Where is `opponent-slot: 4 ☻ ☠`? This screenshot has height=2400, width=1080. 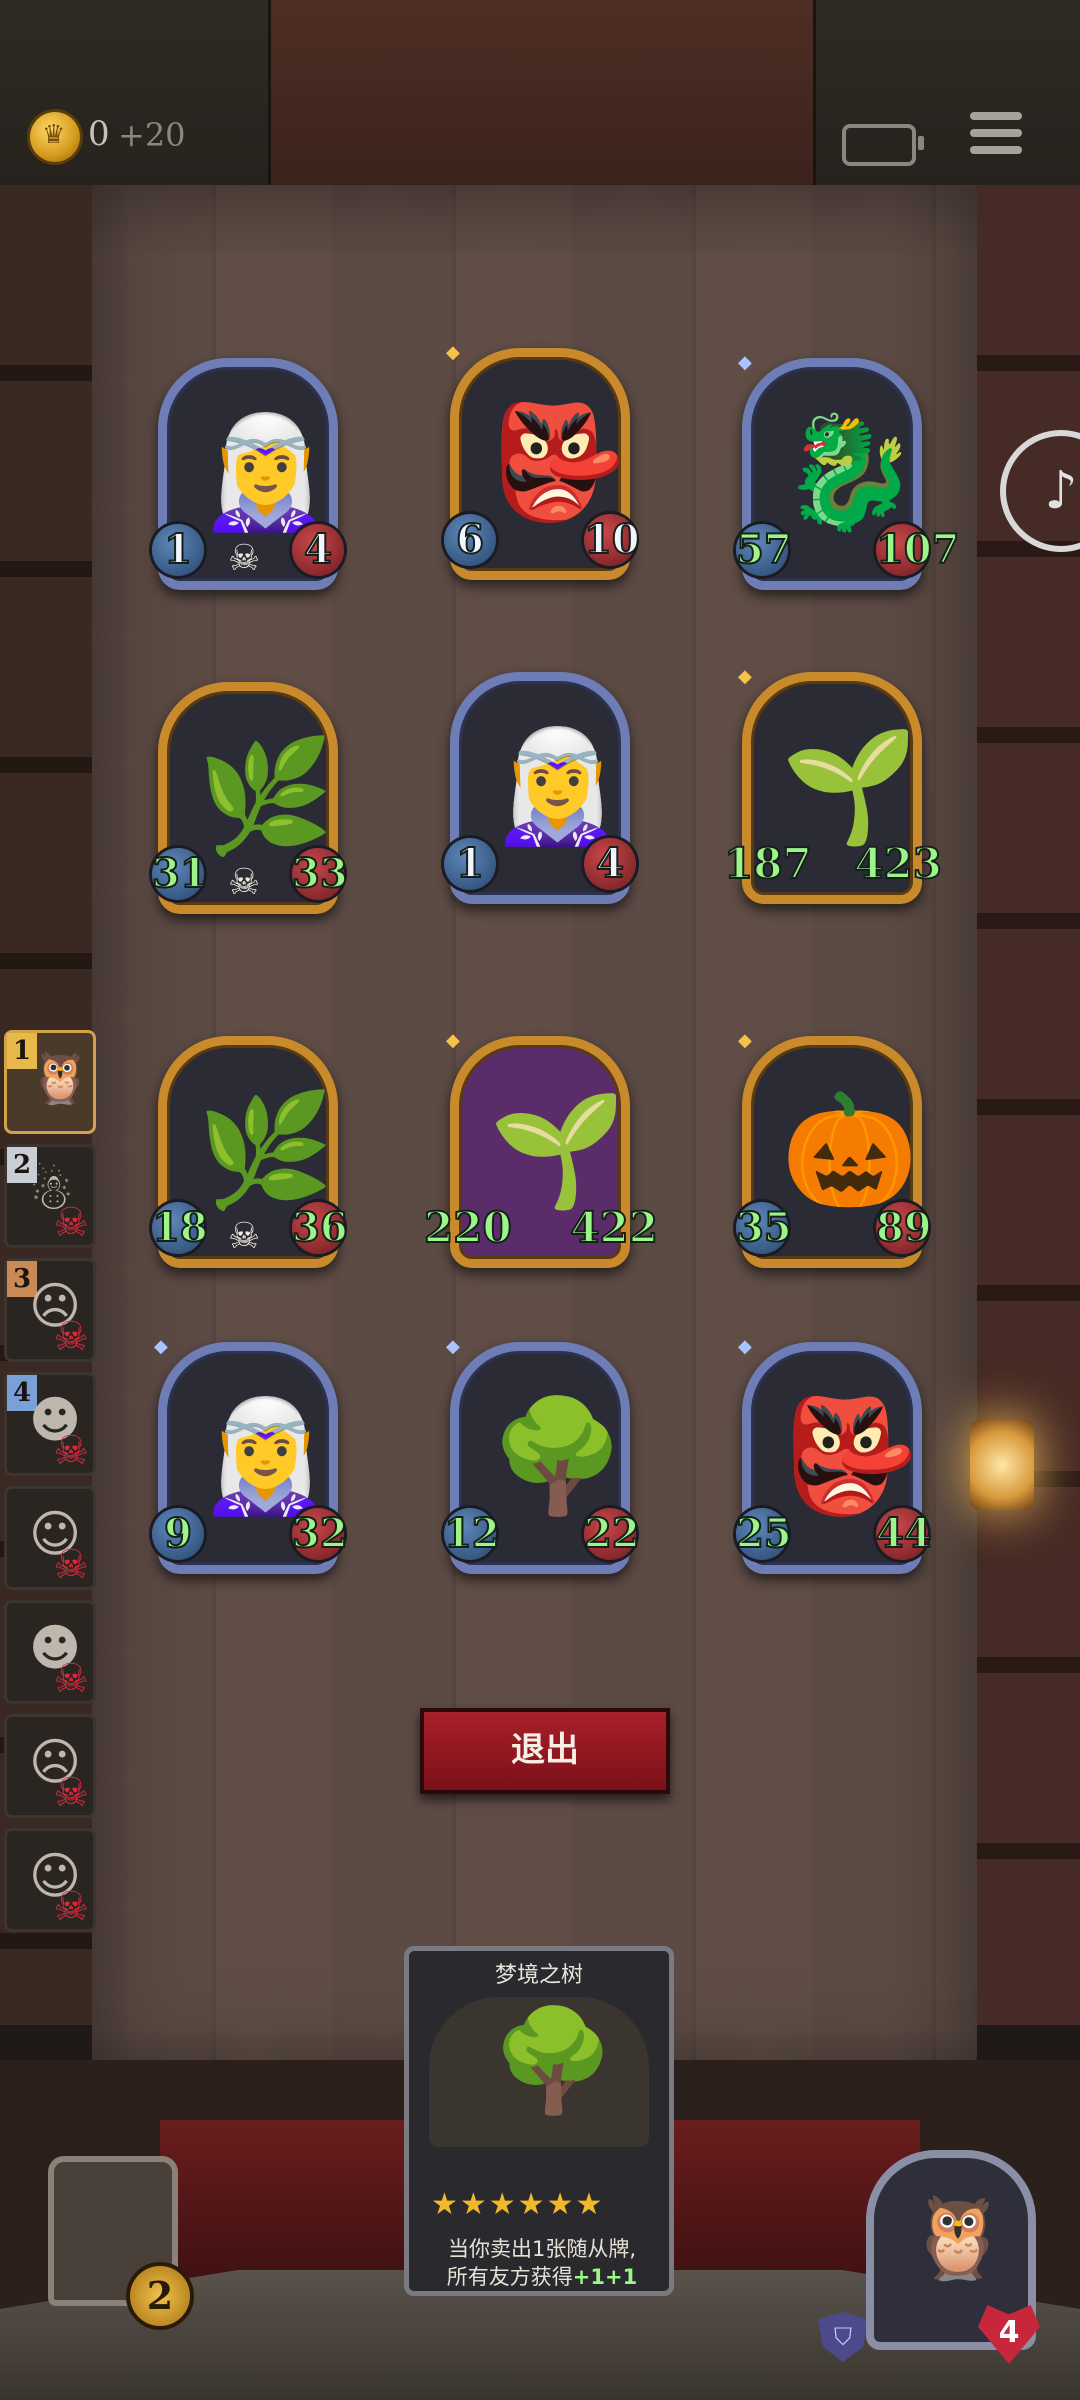
opponent-slot: 4 ☻ ☠ is located at coordinates (50, 1424).